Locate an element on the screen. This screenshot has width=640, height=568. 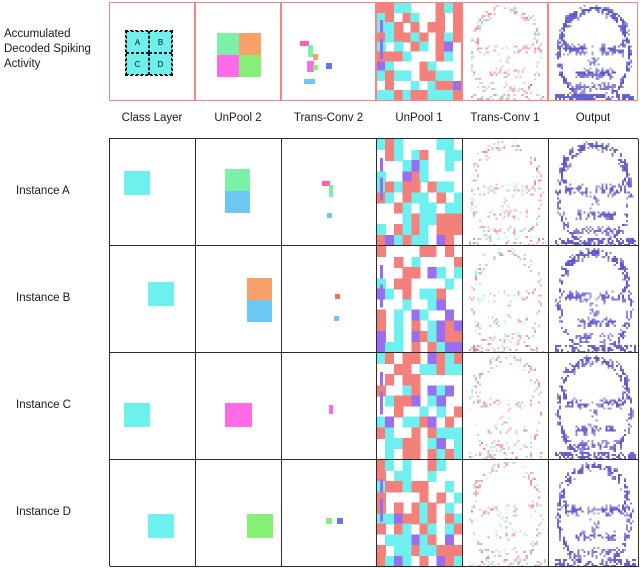
instance-d-output-reconstruction is located at coordinates (593, 513).